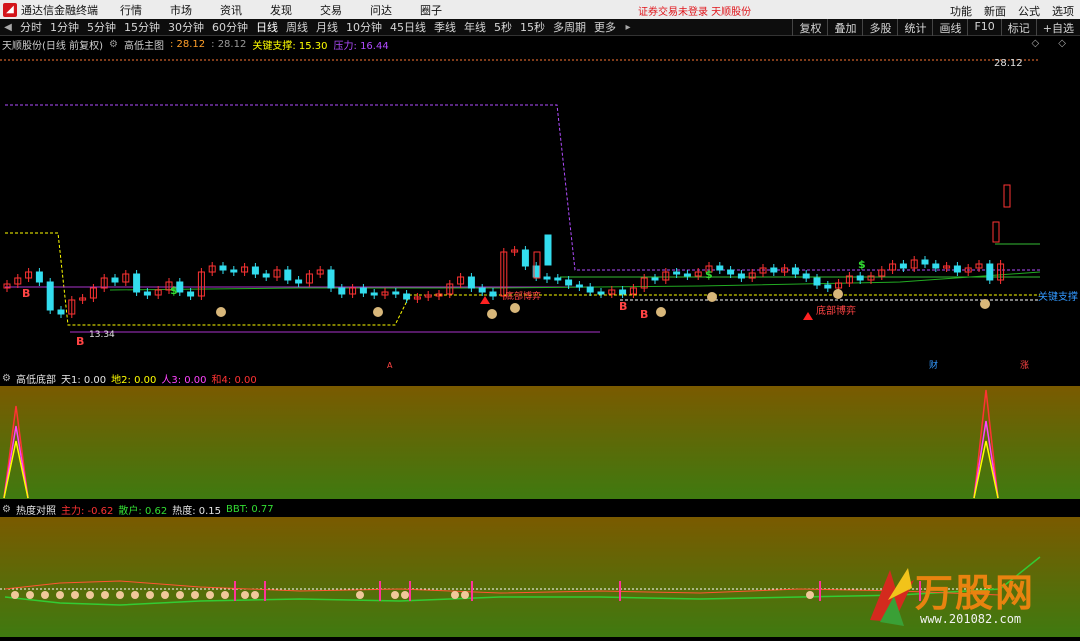 The image size is (1080, 641). What do you see at coordinates (694, 10) in the screenshot?
I see `login-notice: 证券交易未登录 天顺股份` at bounding box center [694, 10].